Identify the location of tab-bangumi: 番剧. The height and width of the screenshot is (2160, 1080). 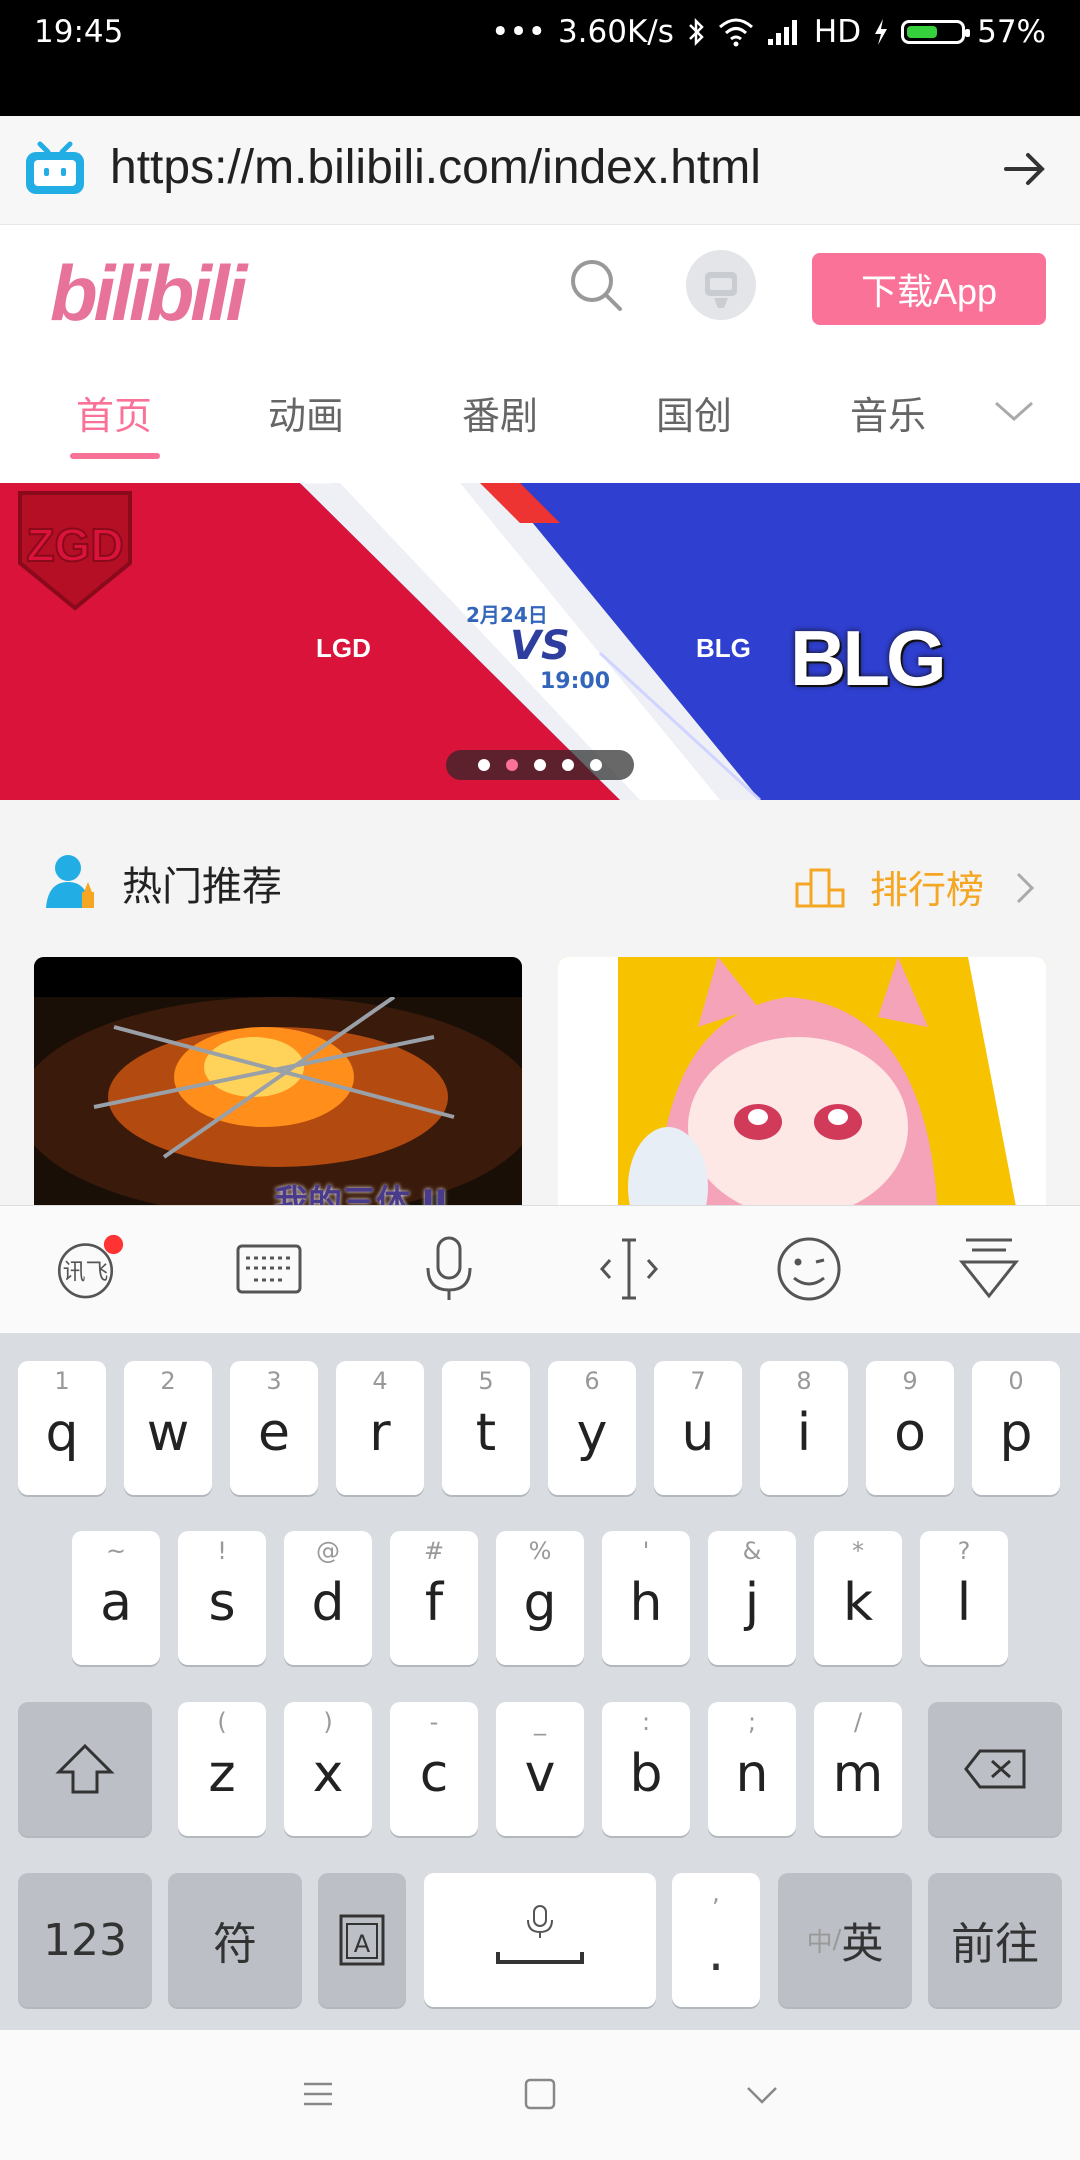
(500, 412).